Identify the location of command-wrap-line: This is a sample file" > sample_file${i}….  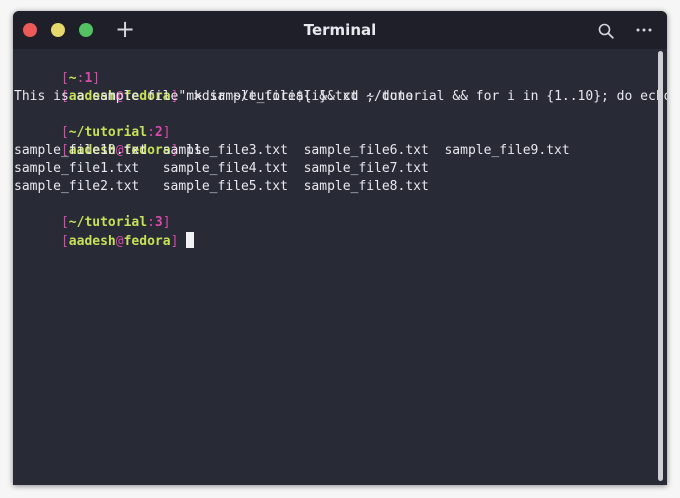
(214, 96).